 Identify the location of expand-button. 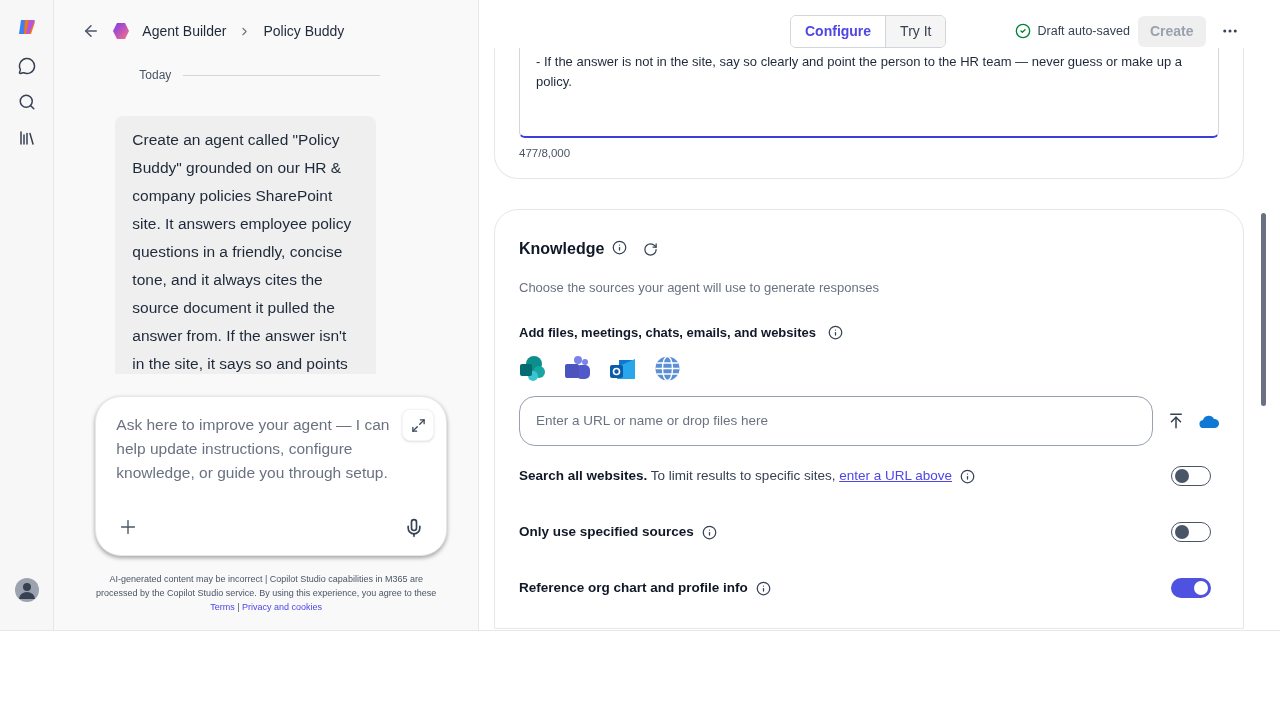
(418, 425).